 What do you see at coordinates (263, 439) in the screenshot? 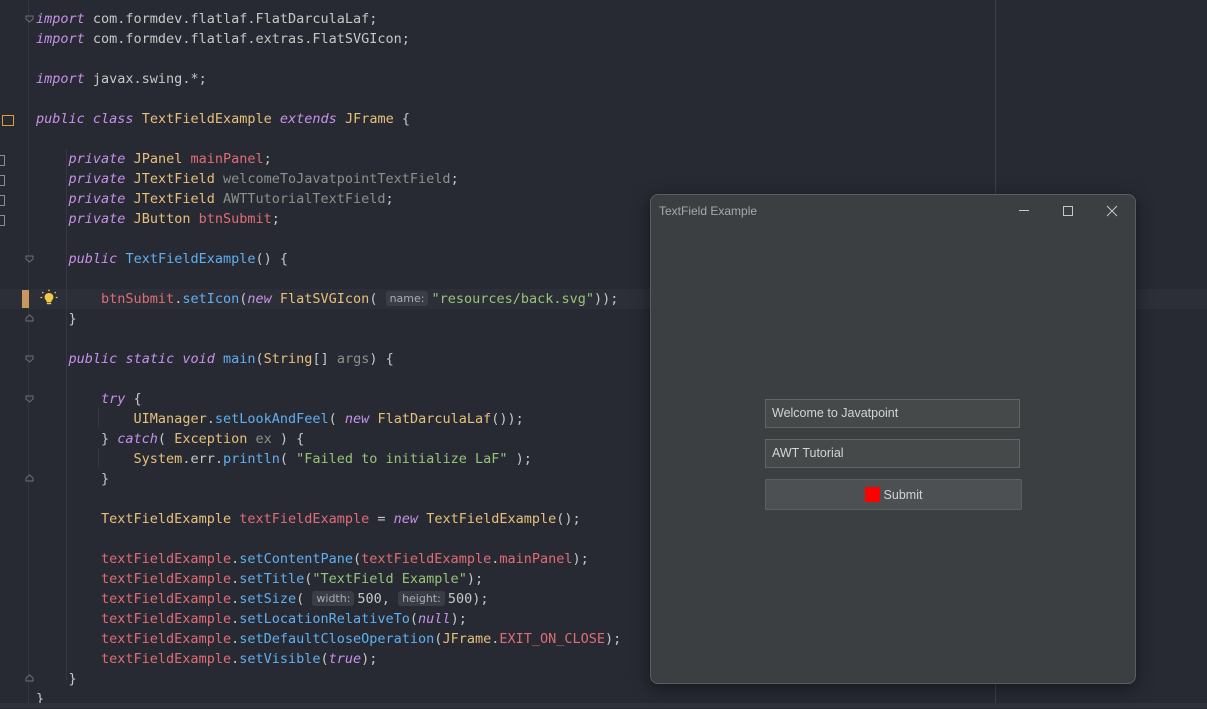
I see `code-token: ex` at bounding box center [263, 439].